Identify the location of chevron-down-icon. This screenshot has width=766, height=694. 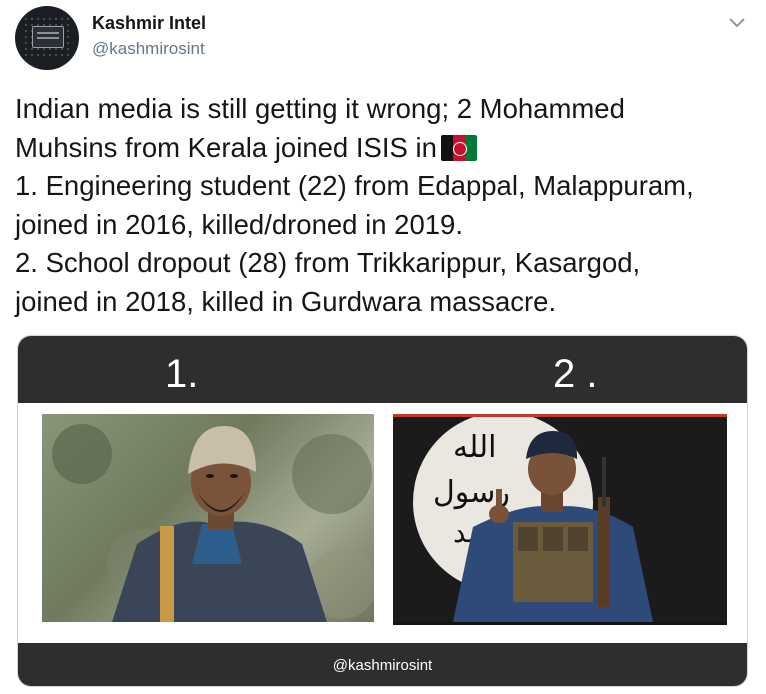
(737, 22).